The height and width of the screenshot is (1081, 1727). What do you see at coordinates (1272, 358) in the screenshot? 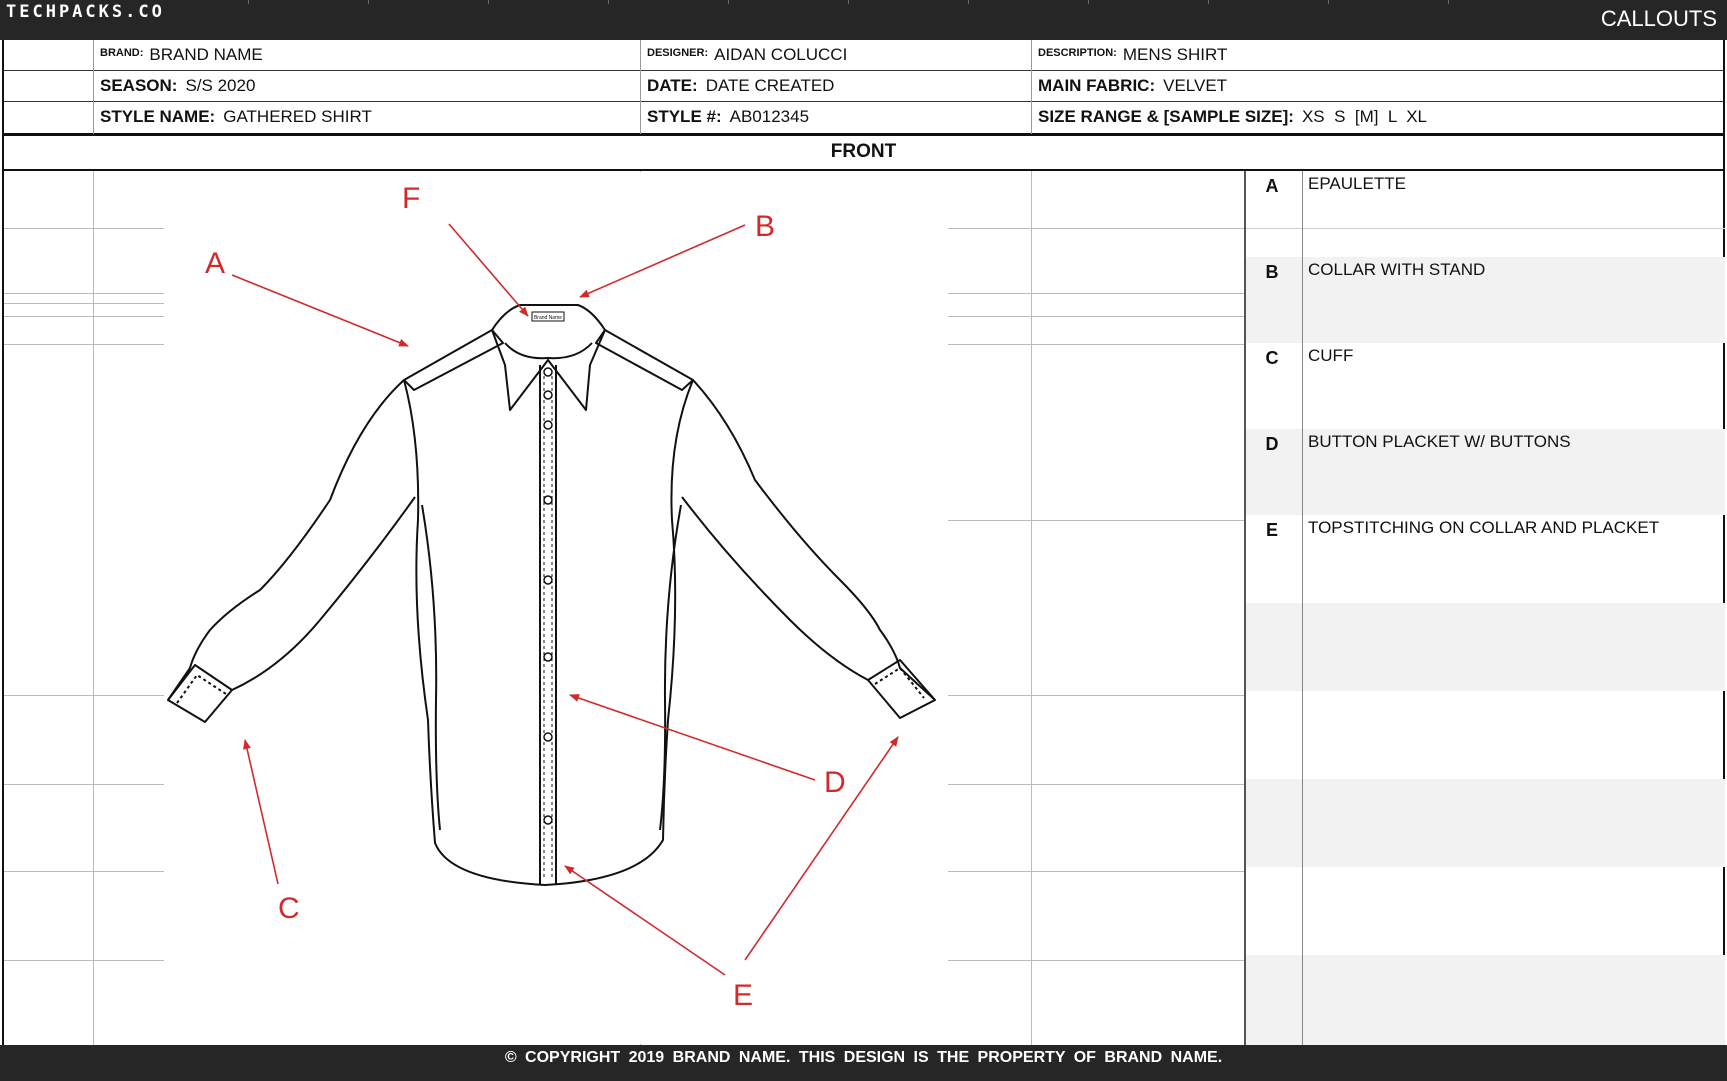
I see `callout-letter: C` at bounding box center [1272, 358].